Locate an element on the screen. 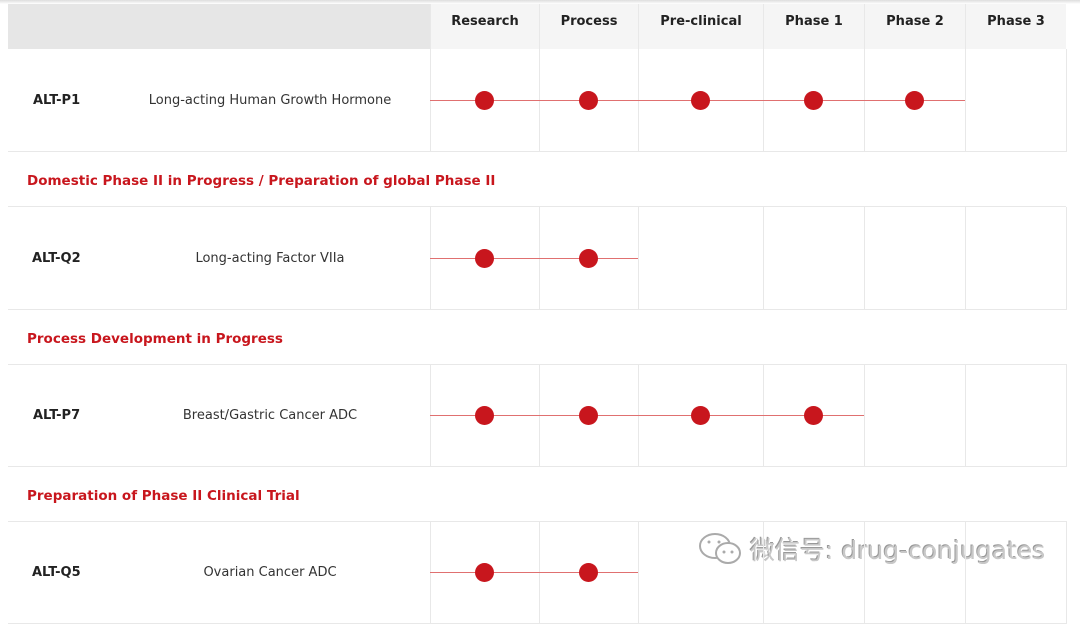 Image resolution: width=1080 pixels, height=624 pixels. watermark-text: 微信号: drug-conjugates is located at coordinates (898, 550).